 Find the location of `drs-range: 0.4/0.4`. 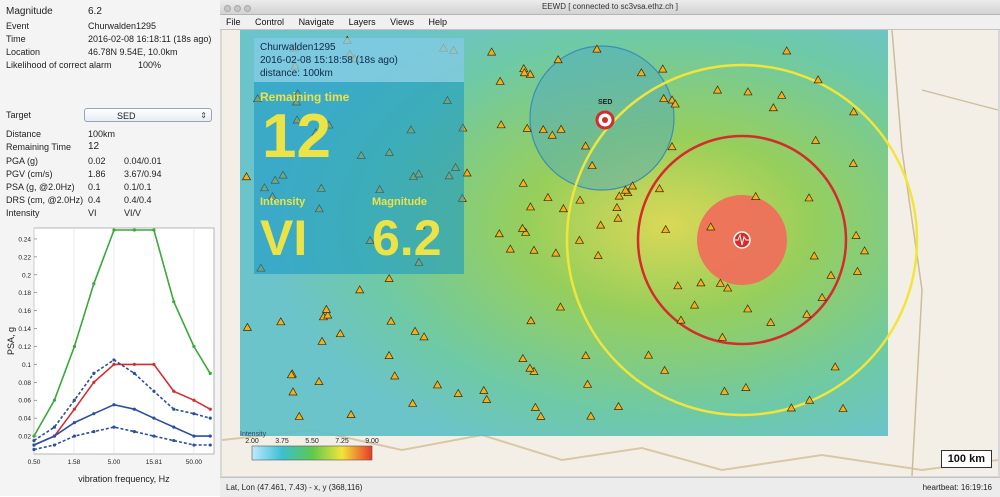

drs-range: 0.4/0.4 is located at coordinates (138, 200).